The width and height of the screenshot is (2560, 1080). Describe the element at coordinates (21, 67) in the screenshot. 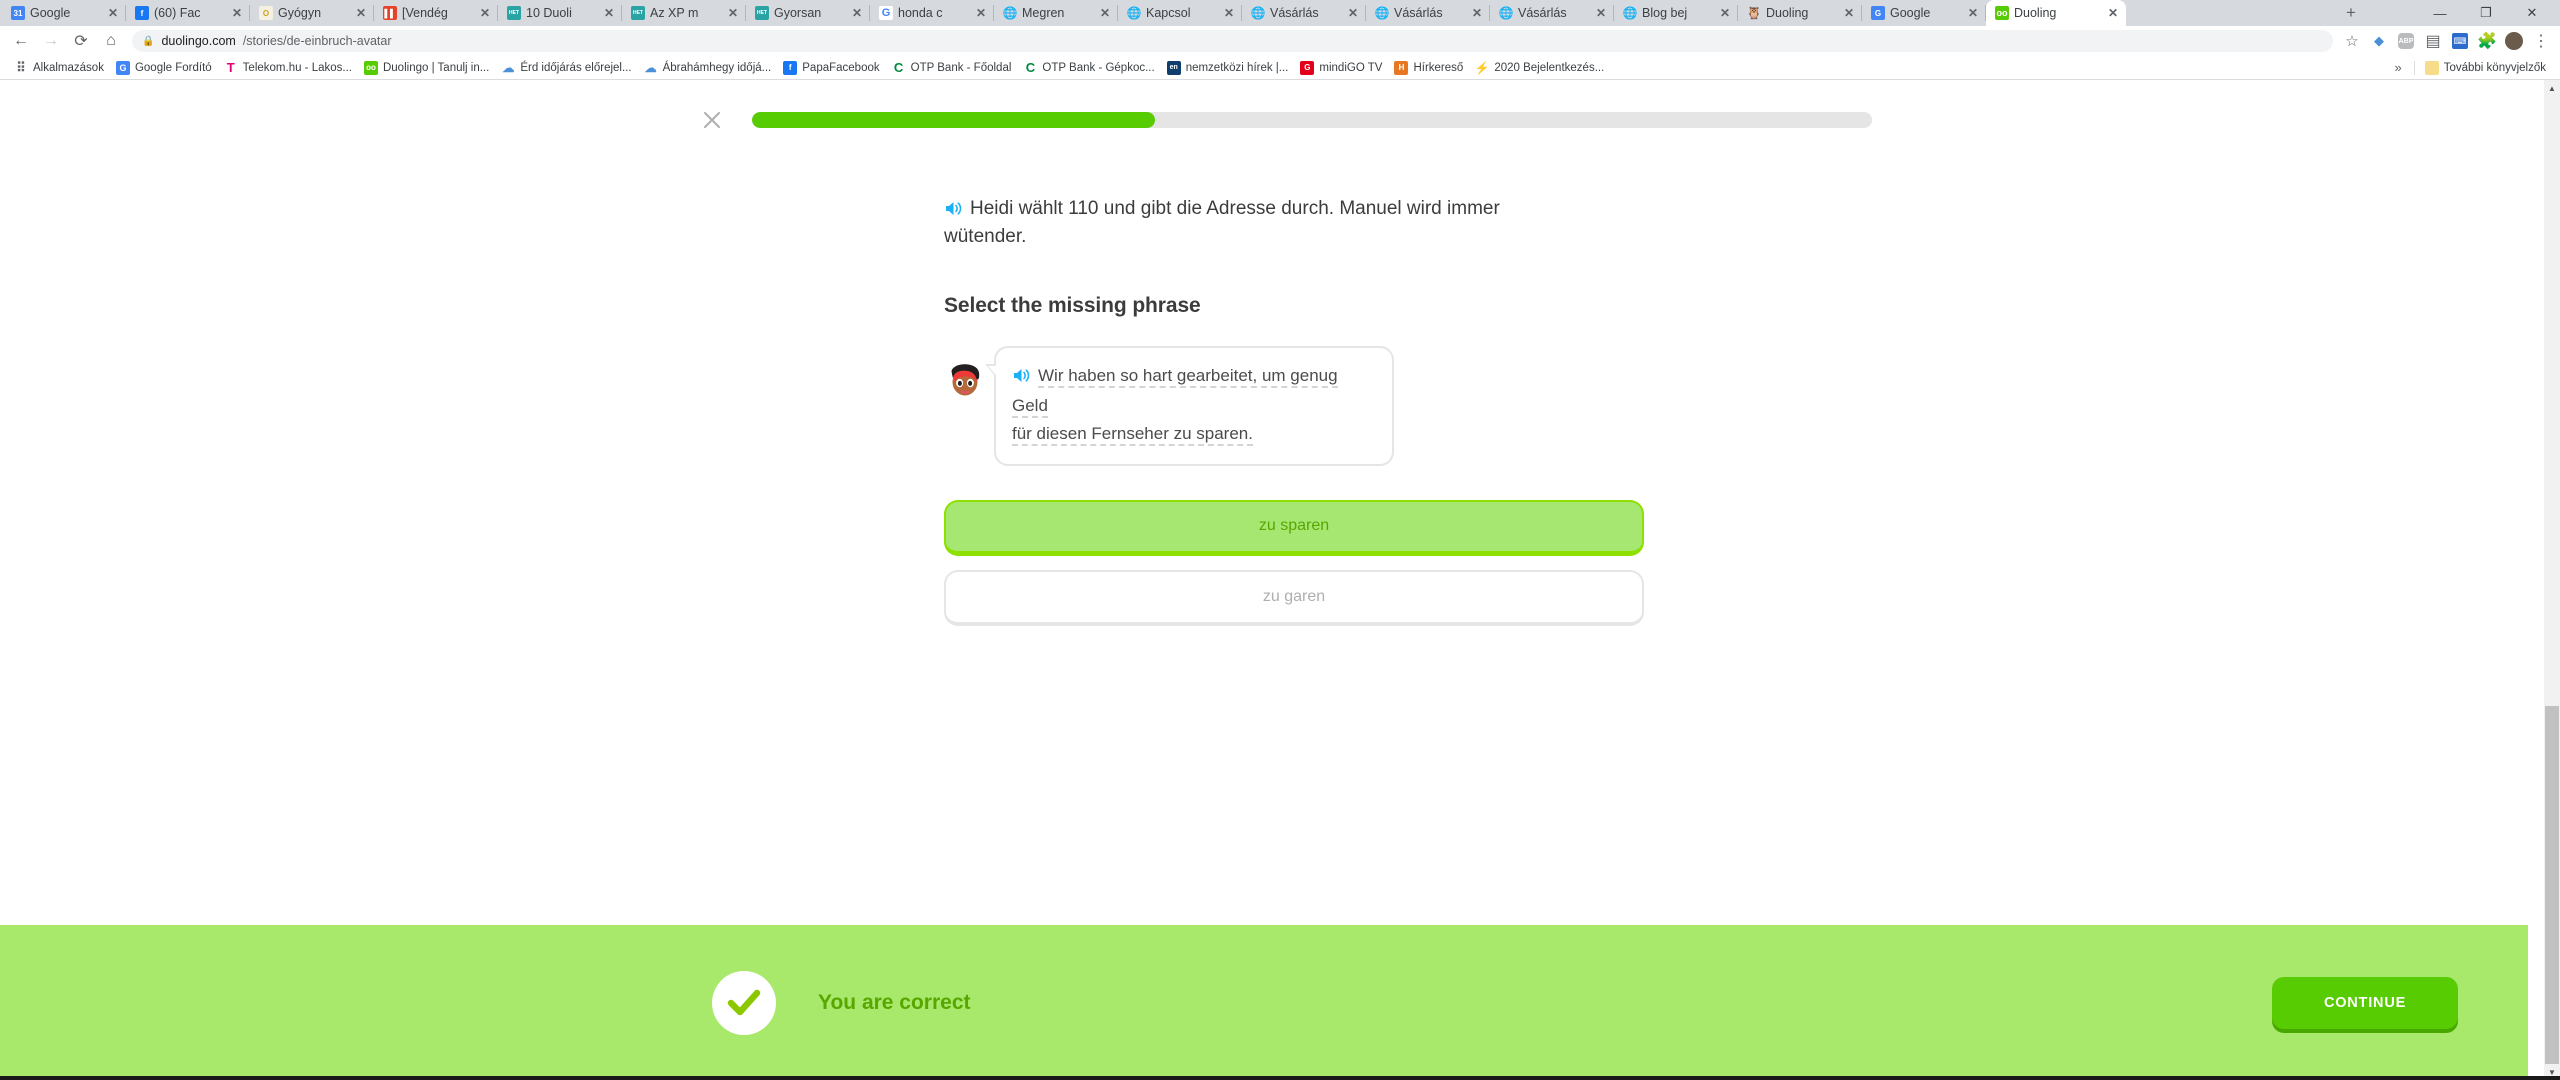

I see `apps-grid-icon: ⠿` at that location.